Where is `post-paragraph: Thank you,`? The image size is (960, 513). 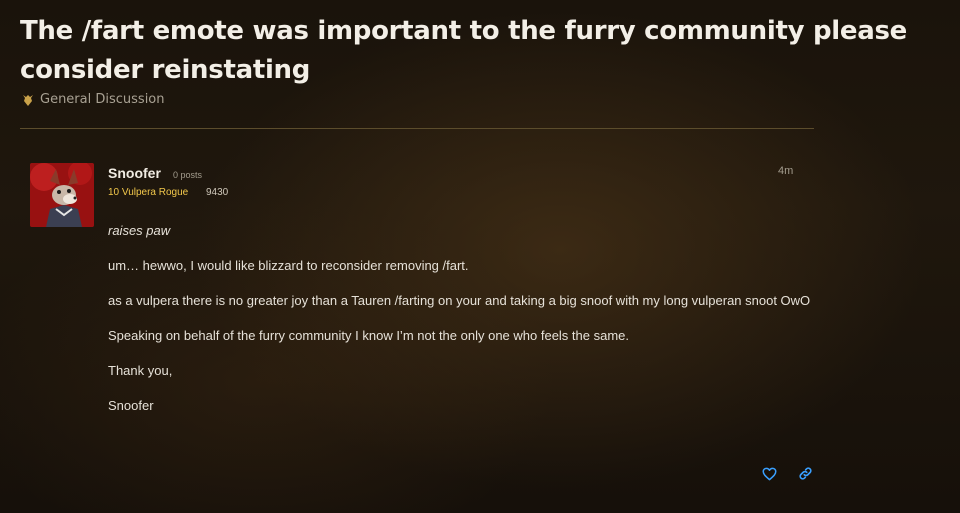 post-paragraph: Thank you, is located at coordinates (140, 370).